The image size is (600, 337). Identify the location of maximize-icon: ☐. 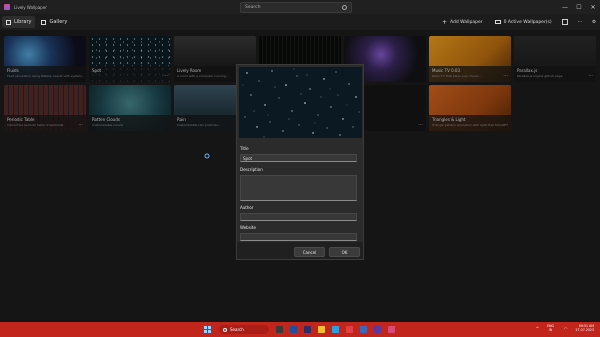
(579, 7).